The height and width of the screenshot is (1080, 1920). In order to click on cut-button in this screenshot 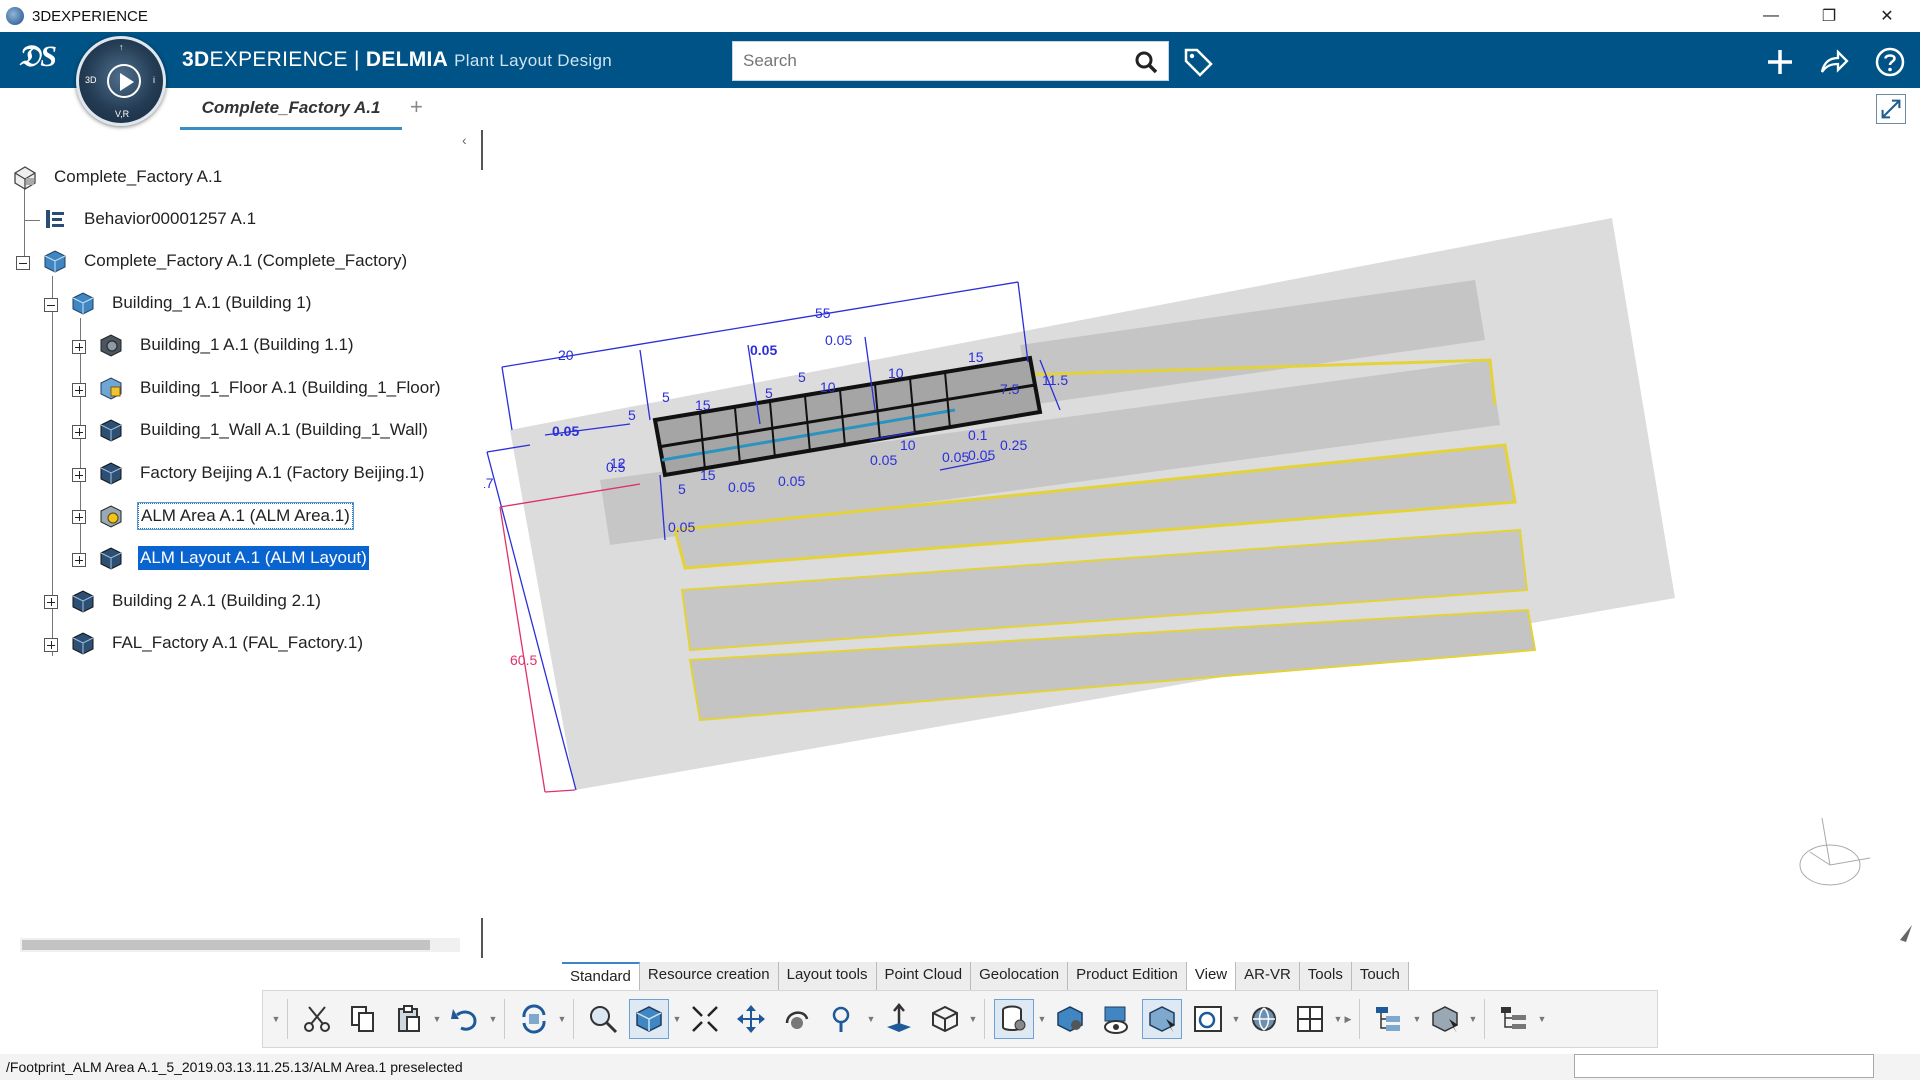, I will do `click(317, 1019)`.